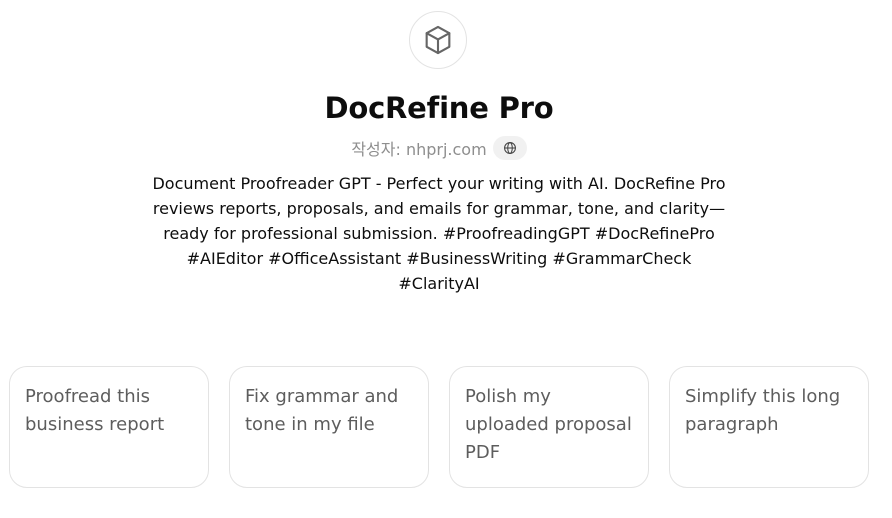 This screenshot has height=518, width=892. I want to click on starter-card: Polish my uploaded proposal PDF, so click(549, 427).